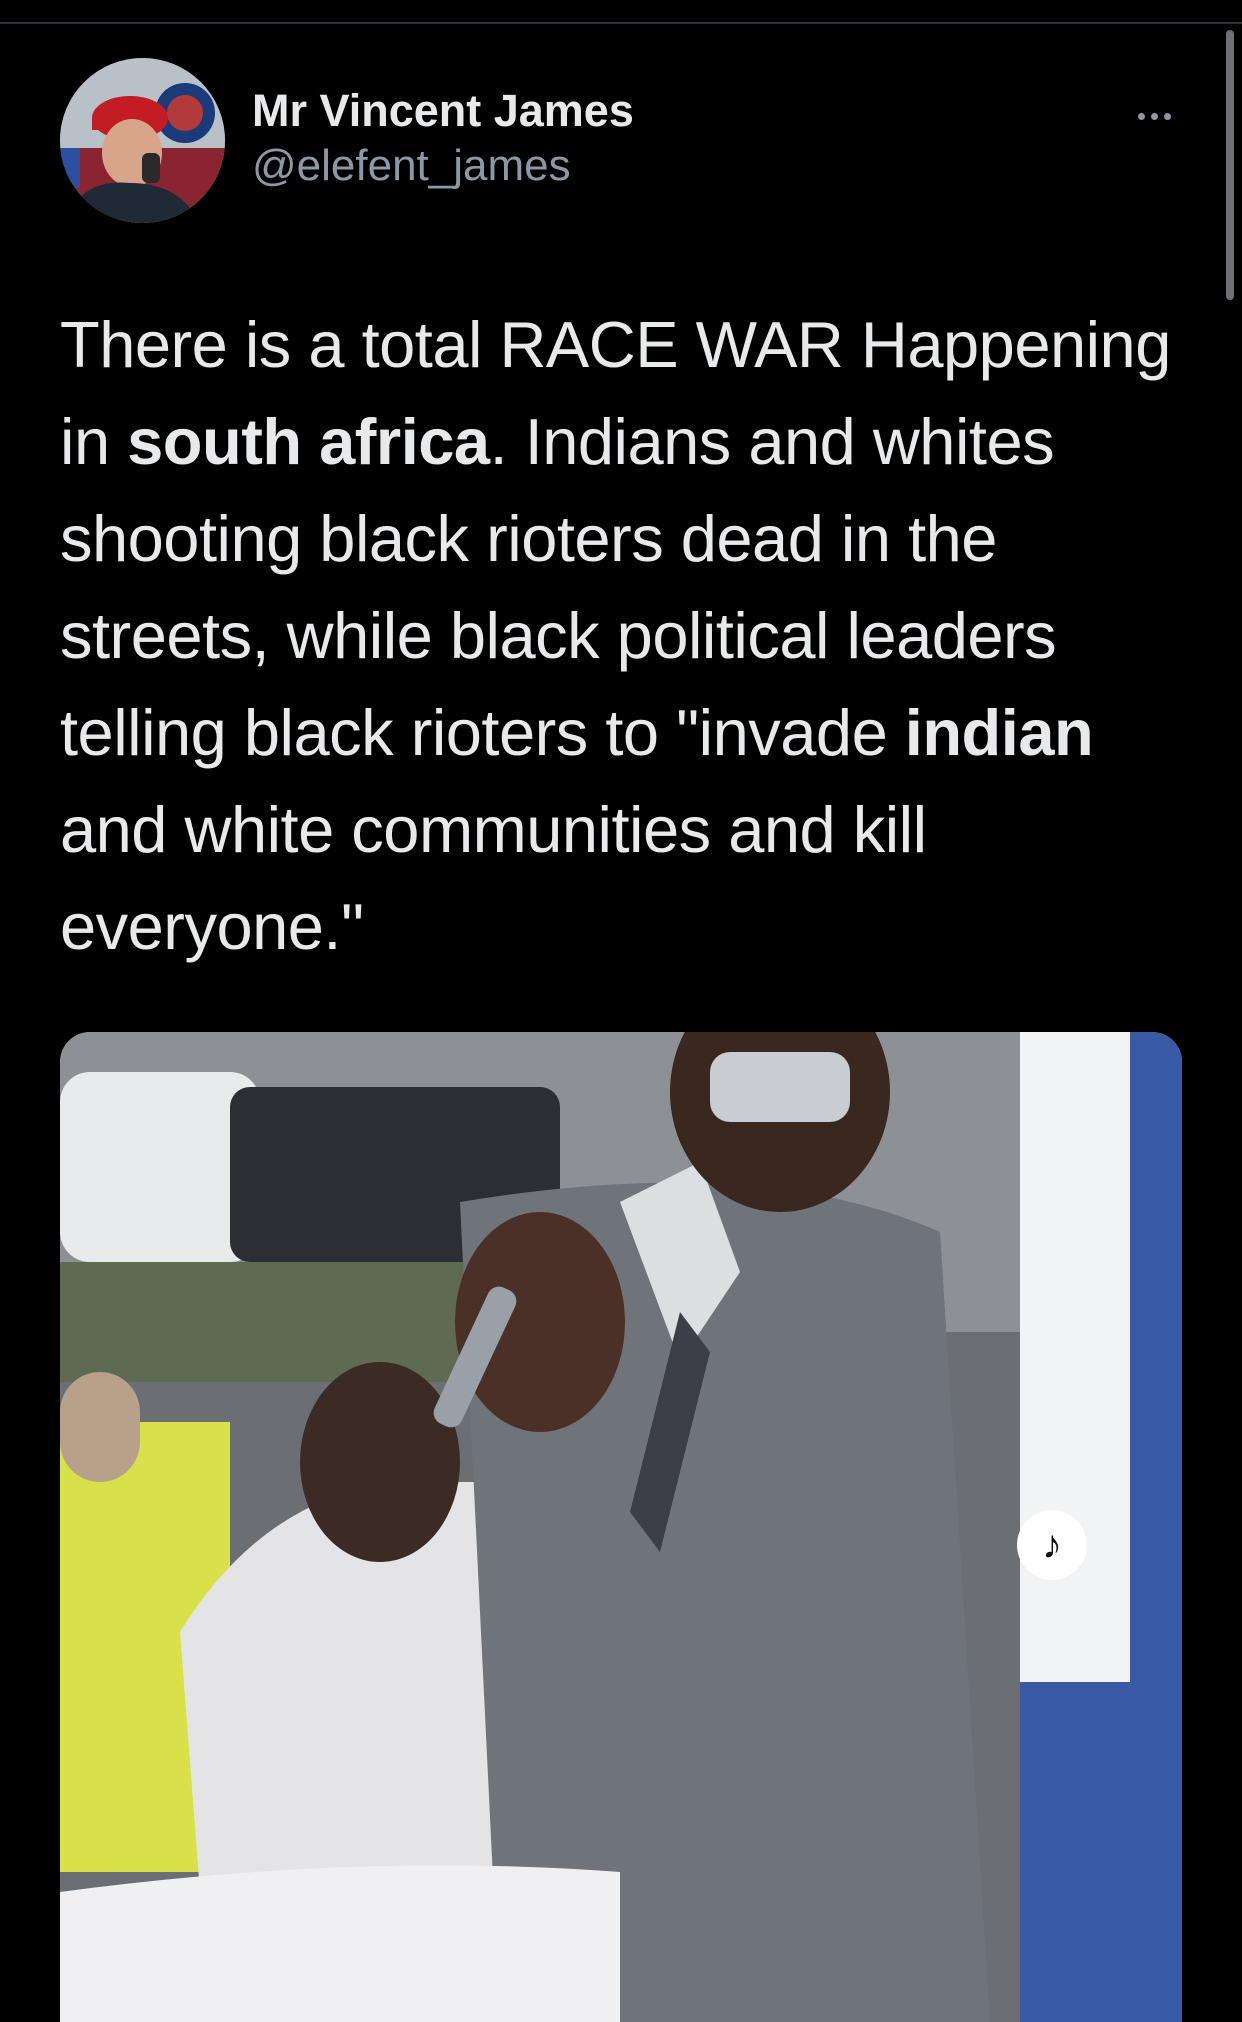 This screenshot has width=1242, height=2022. I want to click on author-names: Mr Vincent James @elefent_james, so click(443, 139).